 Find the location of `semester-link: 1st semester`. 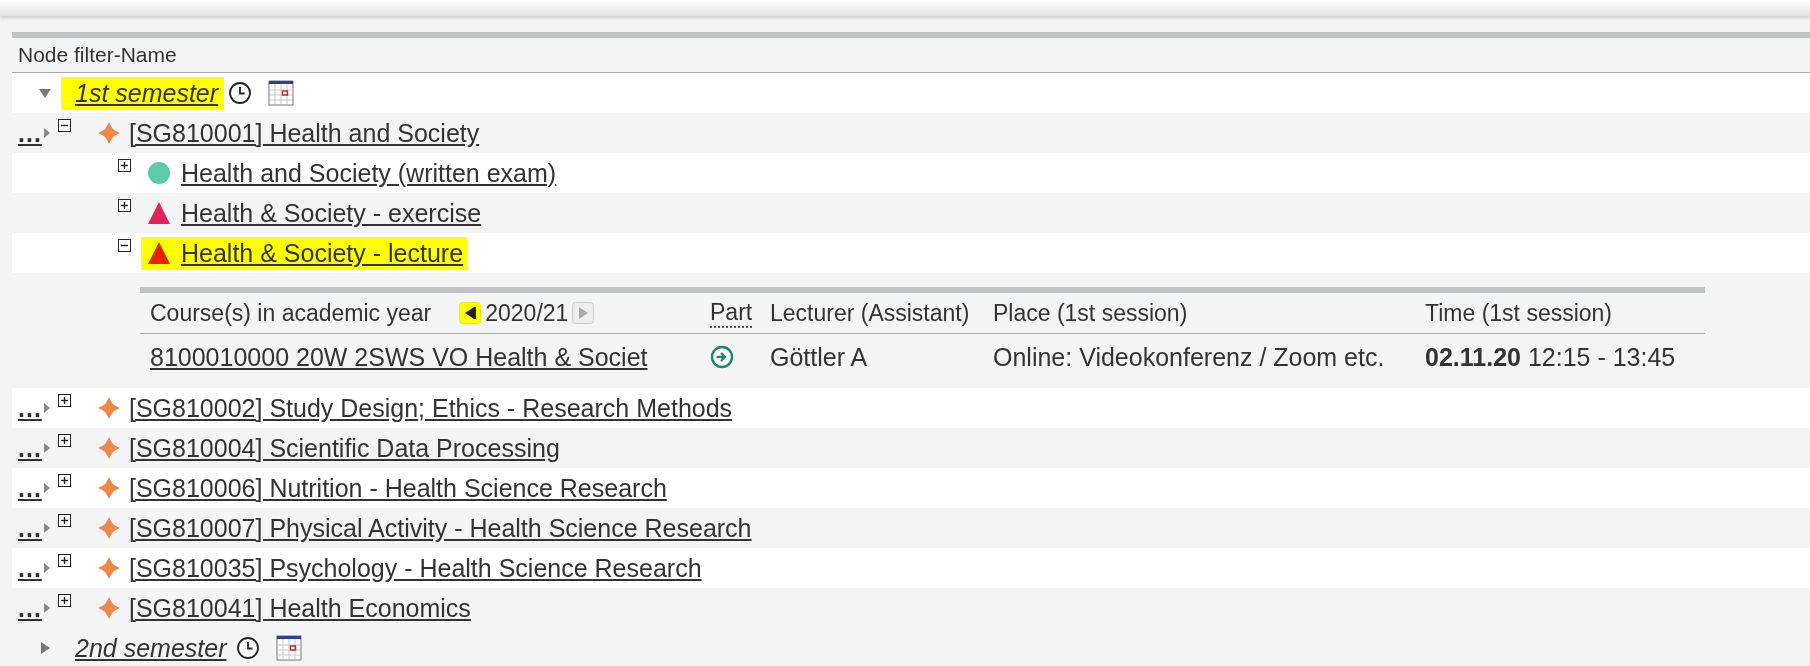

semester-link: 1st semester is located at coordinates (147, 92).